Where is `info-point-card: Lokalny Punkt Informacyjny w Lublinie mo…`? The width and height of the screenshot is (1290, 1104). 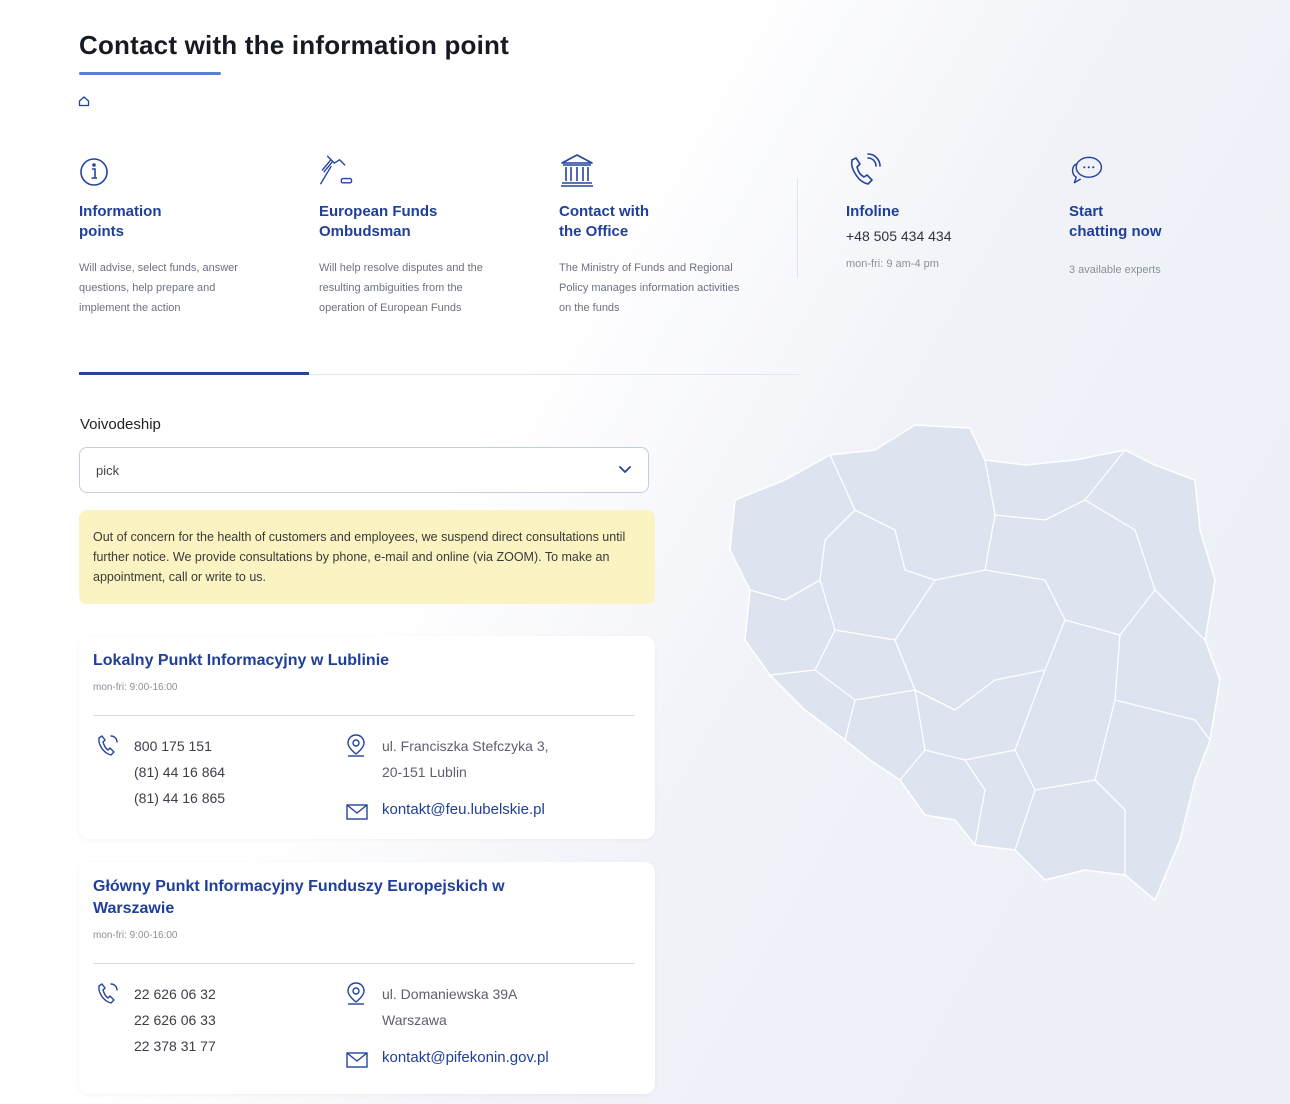
info-point-card: Lokalny Punkt Informacyjny w Lublinie mo… is located at coordinates (367, 737).